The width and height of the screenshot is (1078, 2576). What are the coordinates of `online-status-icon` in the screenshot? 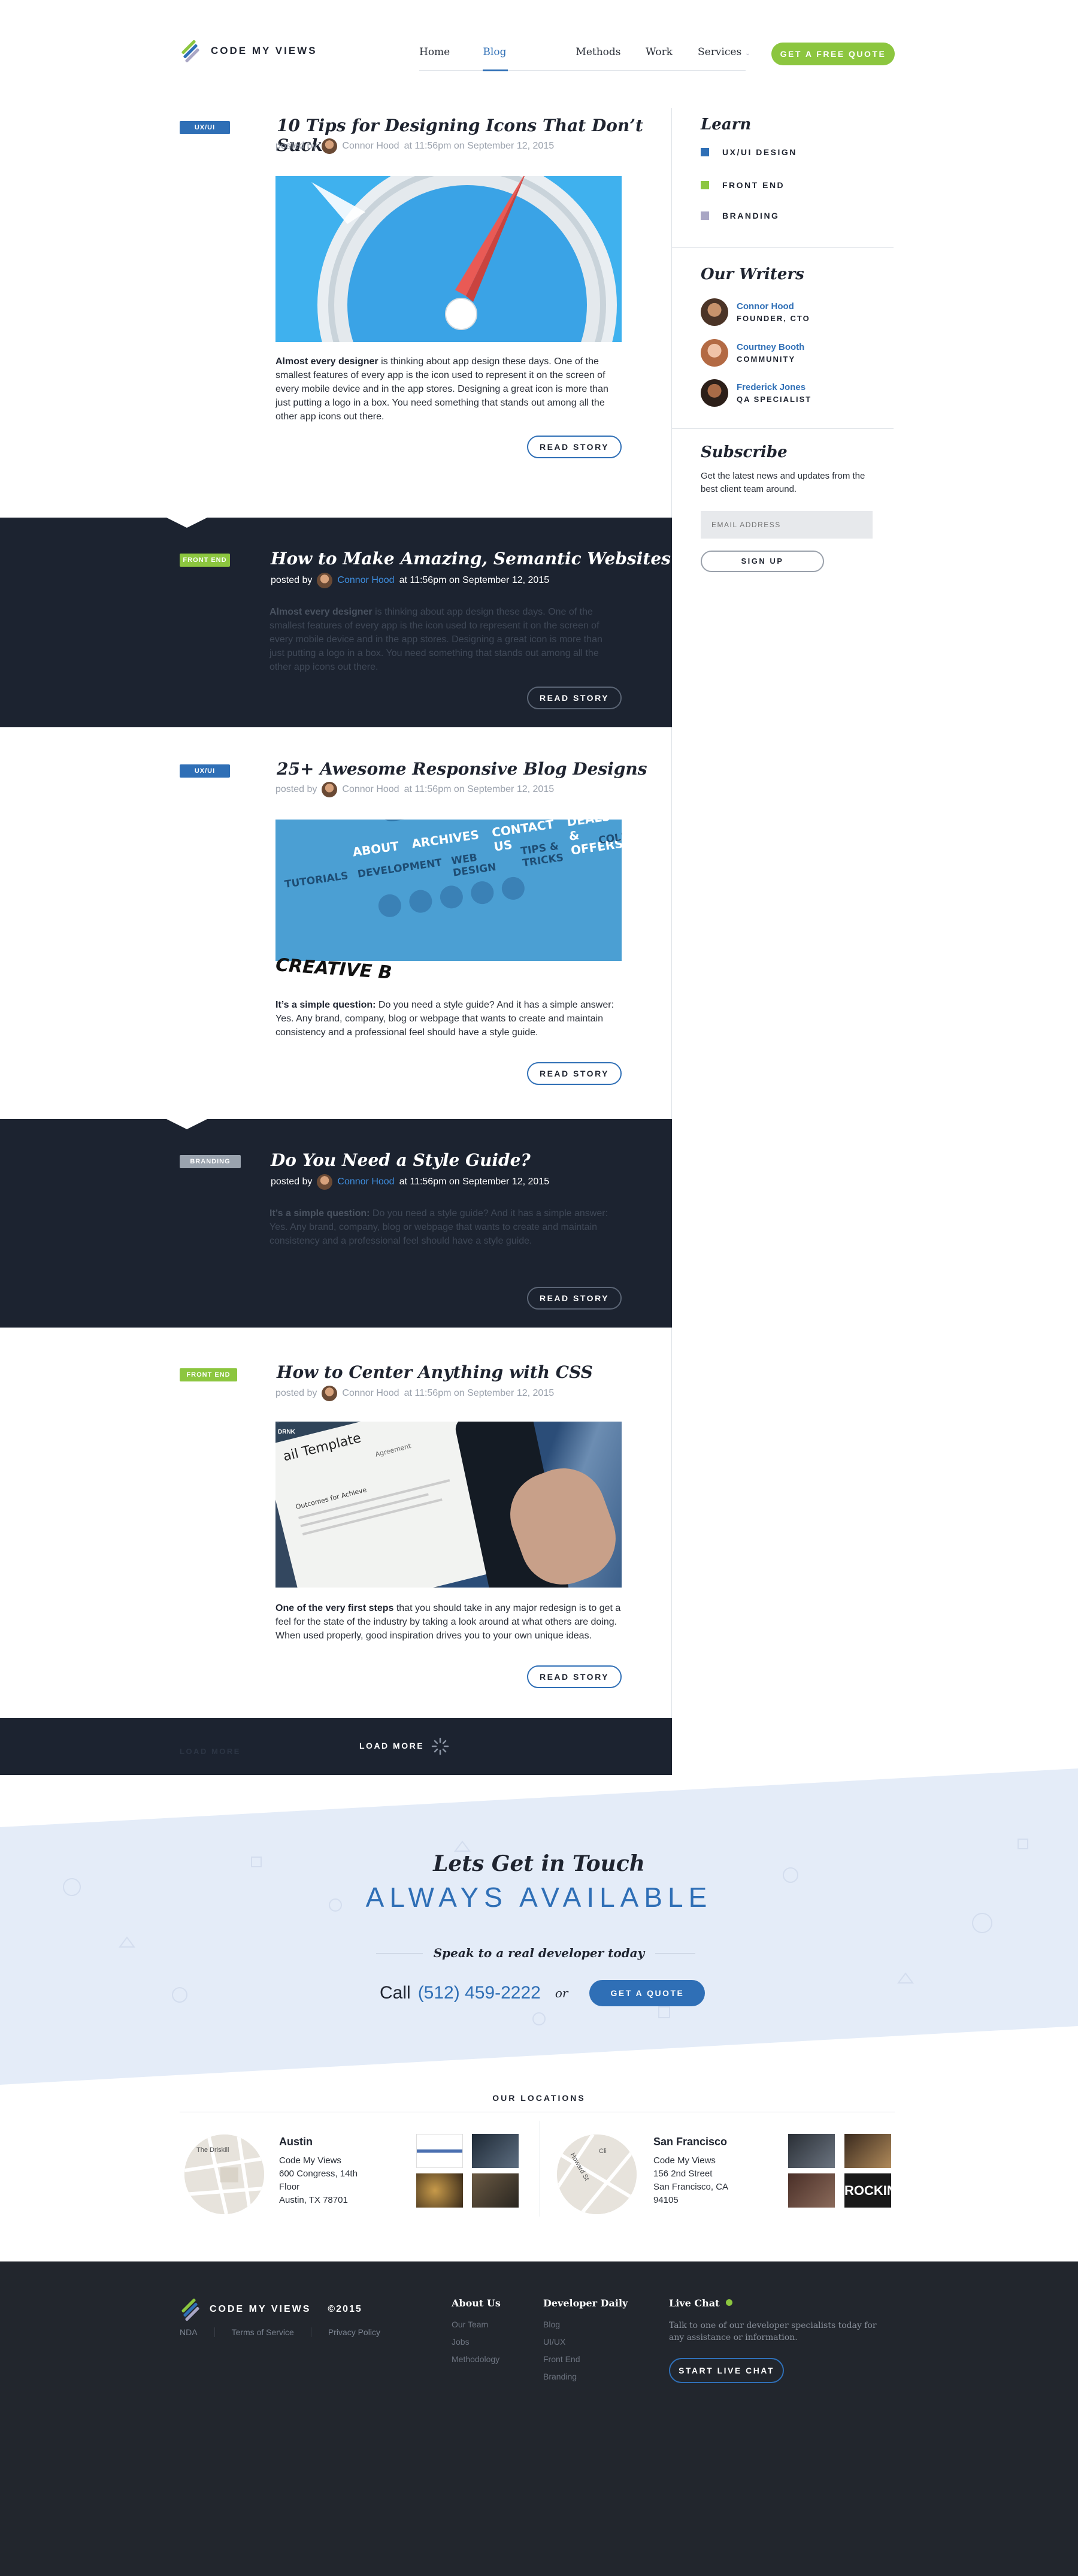 It's located at (728, 2302).